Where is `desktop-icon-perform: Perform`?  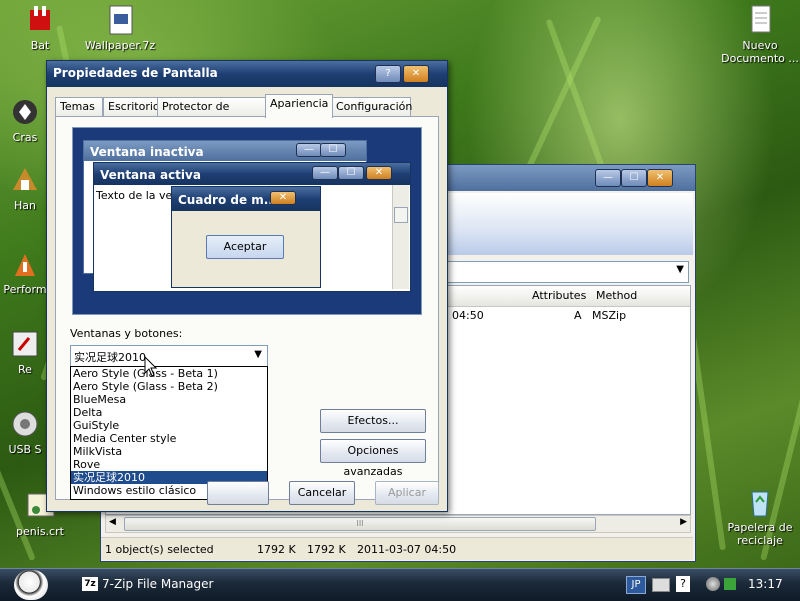 desktop-icon-perform: Perform is located at coordinates (25, 272).